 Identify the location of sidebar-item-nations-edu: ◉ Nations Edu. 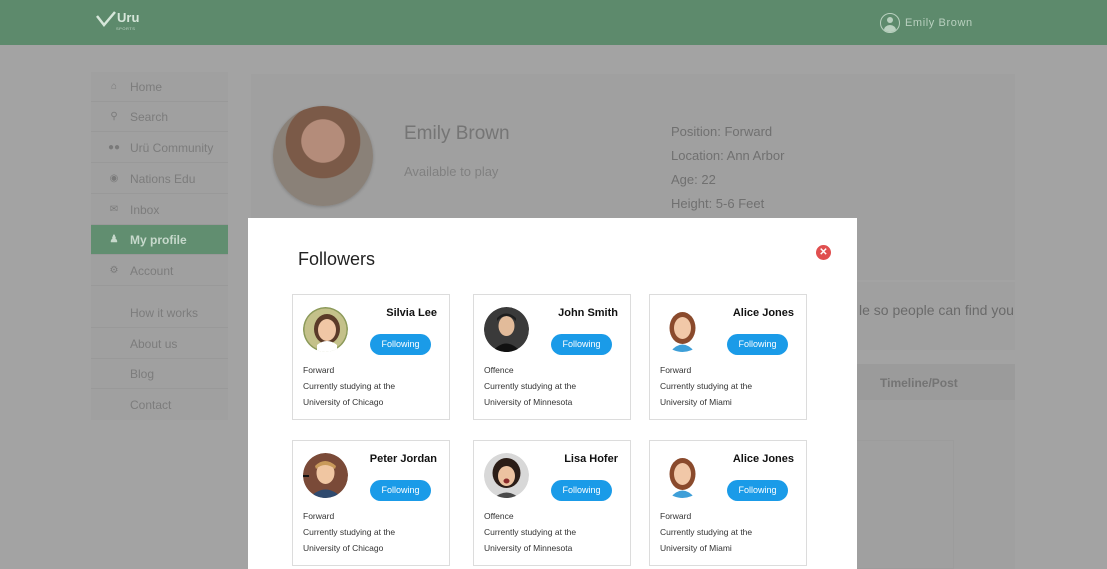
(159, 179).